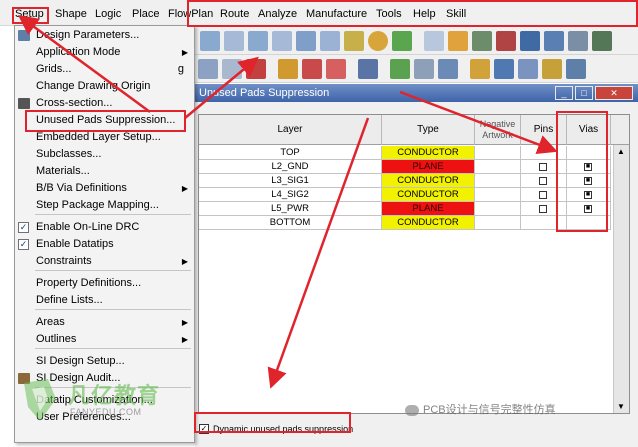 The width and height of the screenshot is (638, 447). I want to click on arrow-to-dynamic, so click(318, 253).